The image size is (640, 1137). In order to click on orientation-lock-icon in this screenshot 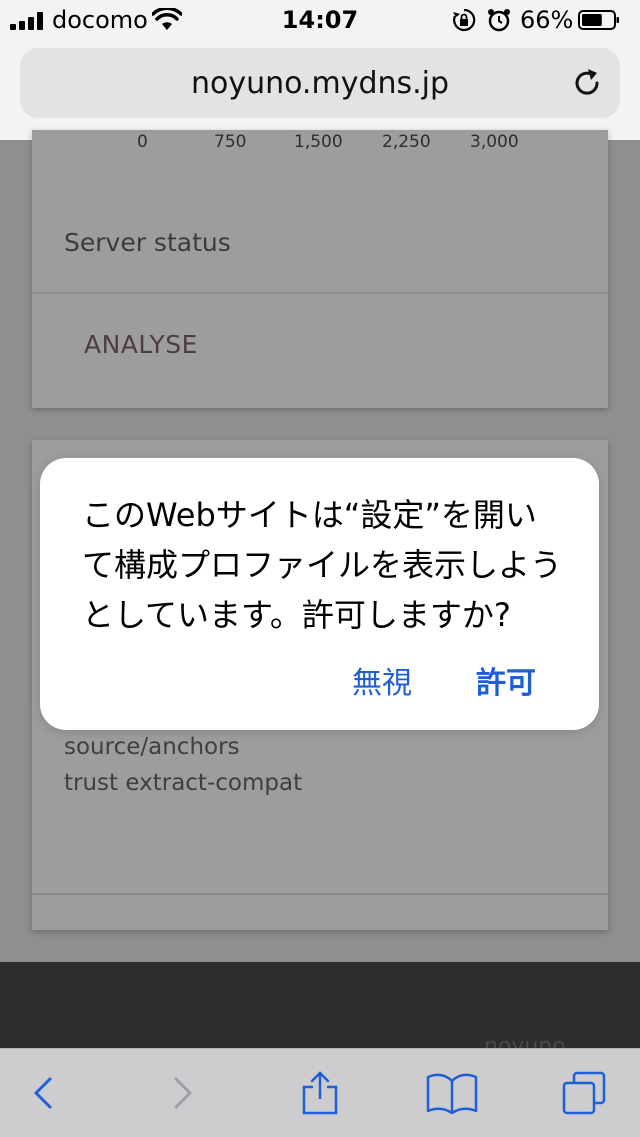, I will do `click(464, 20)`.